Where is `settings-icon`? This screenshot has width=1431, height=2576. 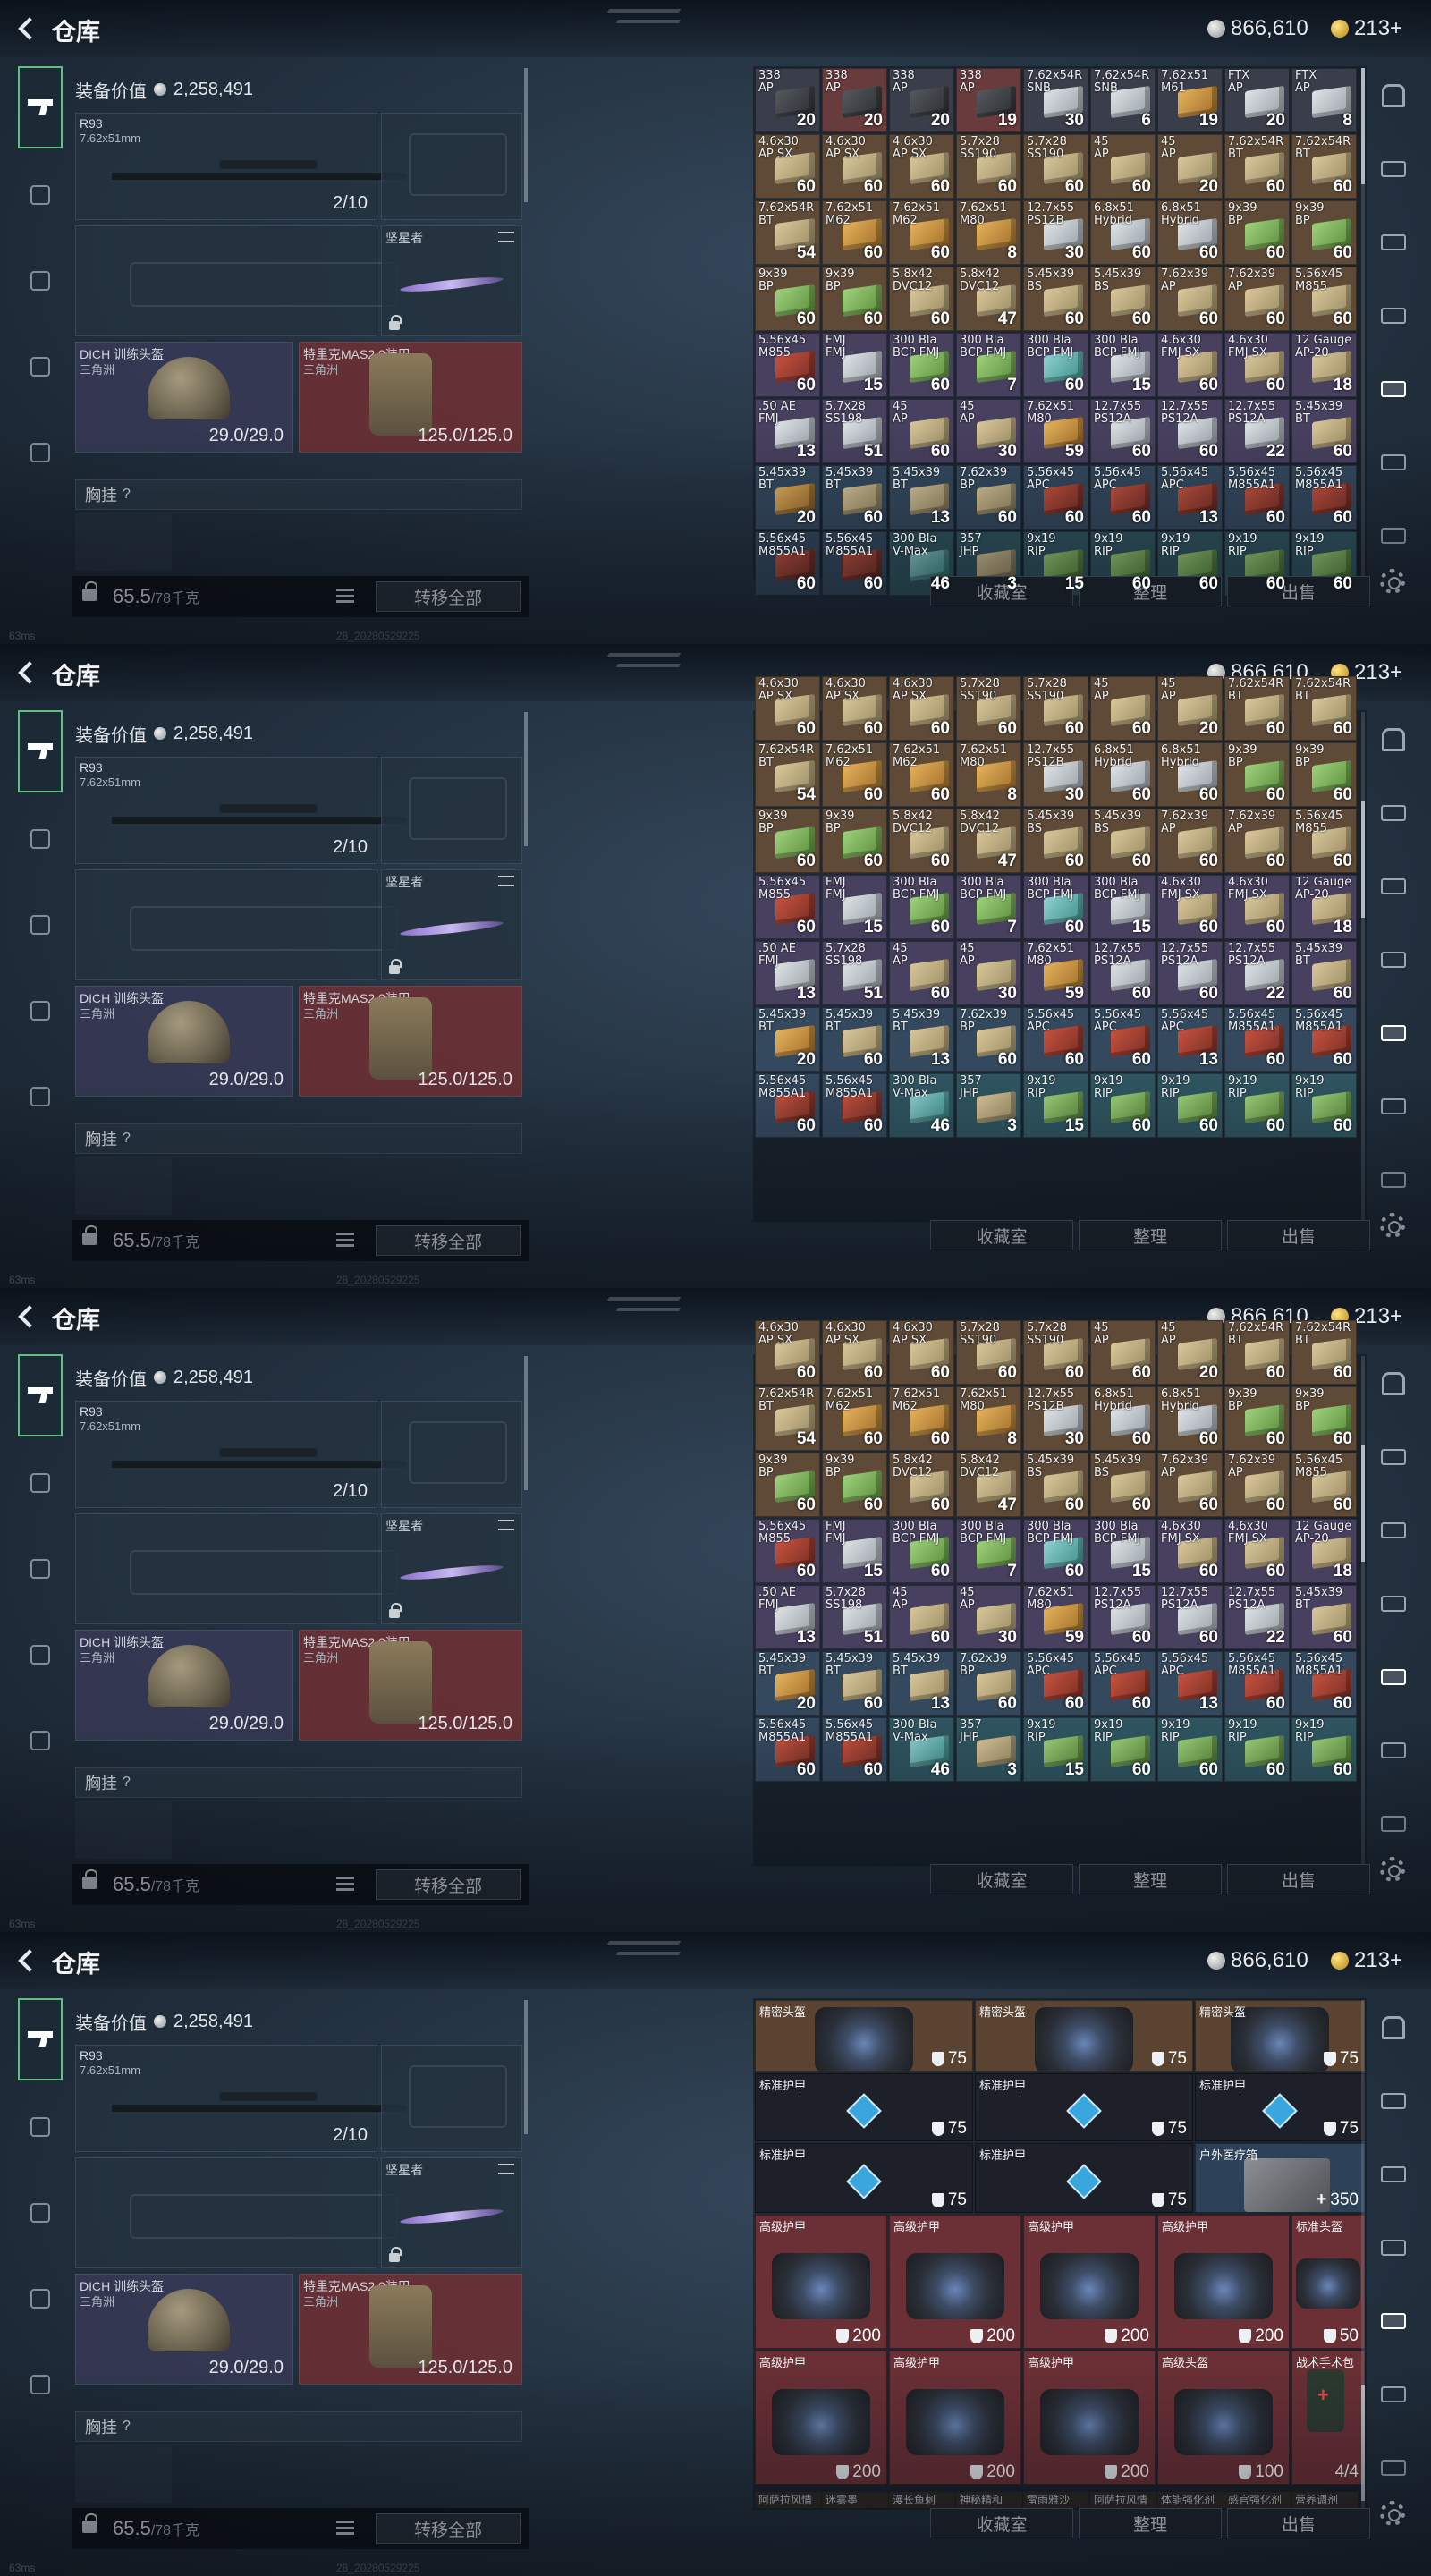
settings-icon is located at coordinates (1393, 2513).